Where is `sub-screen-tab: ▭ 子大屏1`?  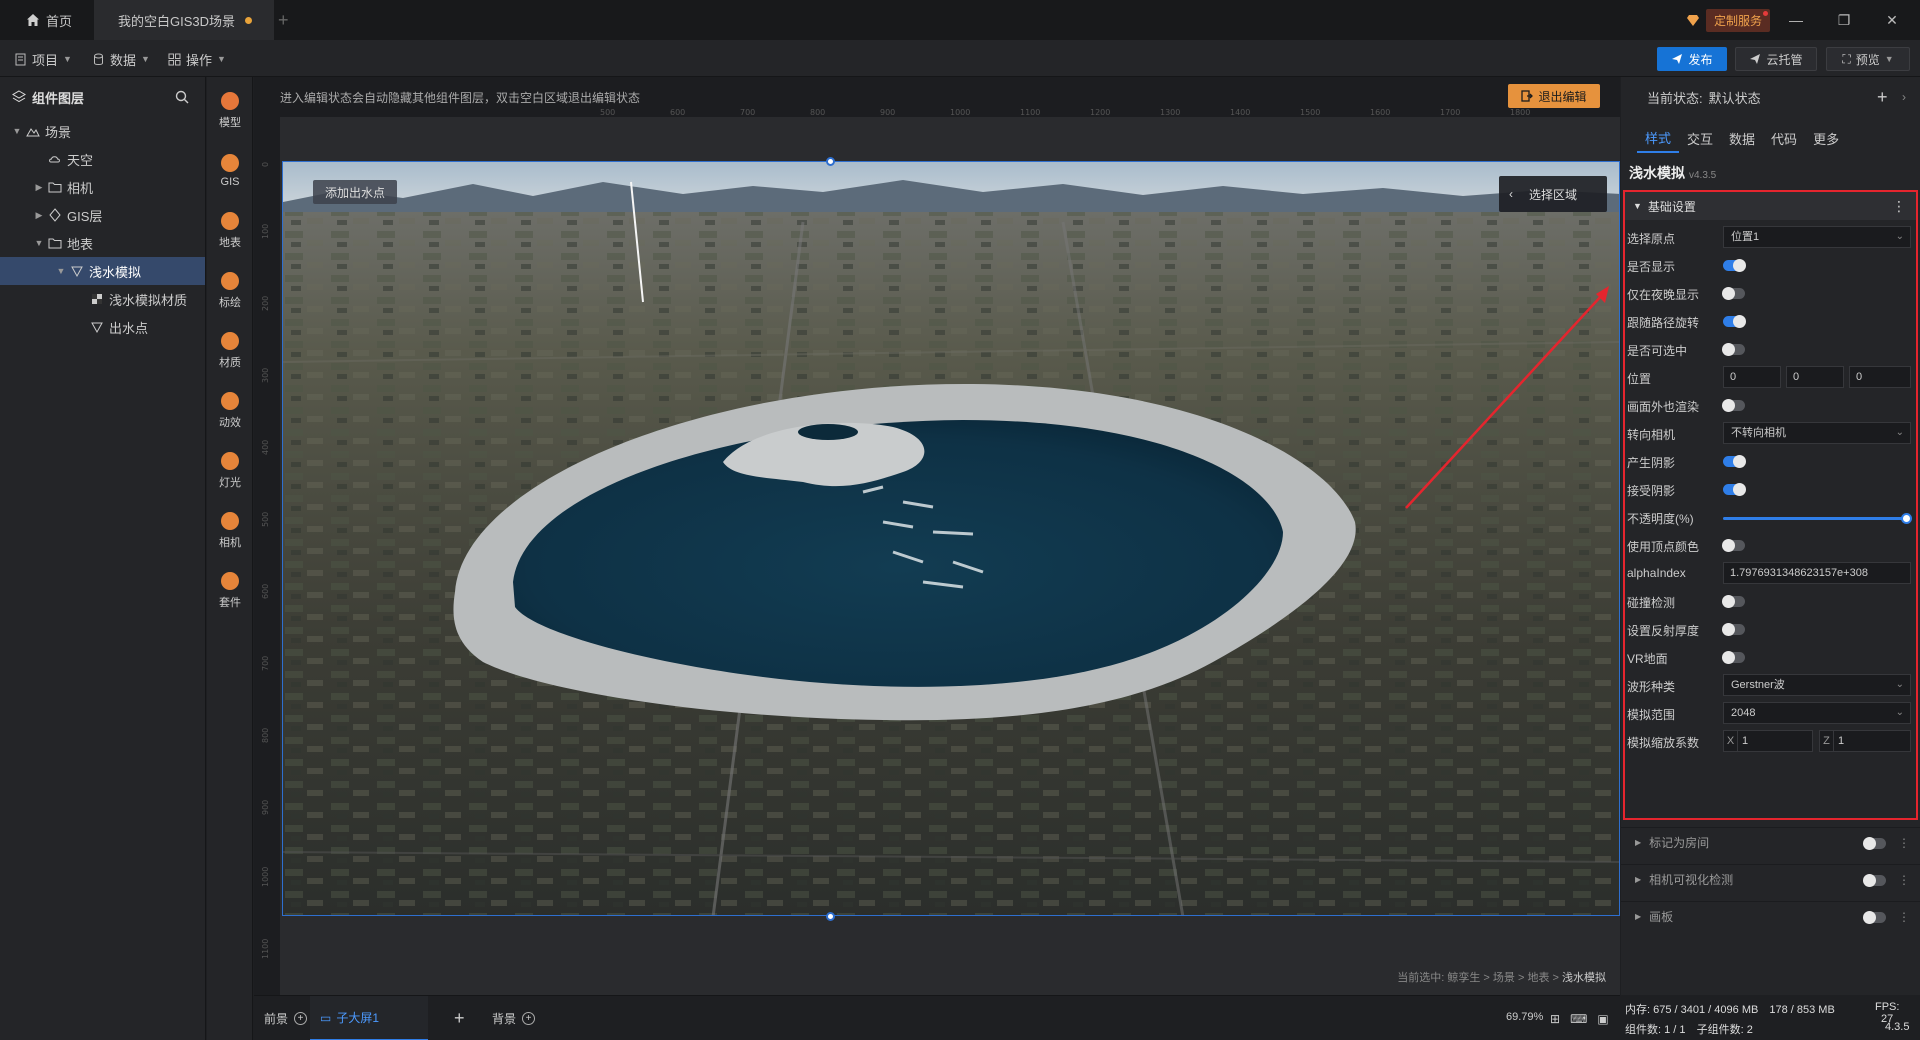 sub-screen-tab: ▭ 子大屏1 is located at coordinates (369, 1018).